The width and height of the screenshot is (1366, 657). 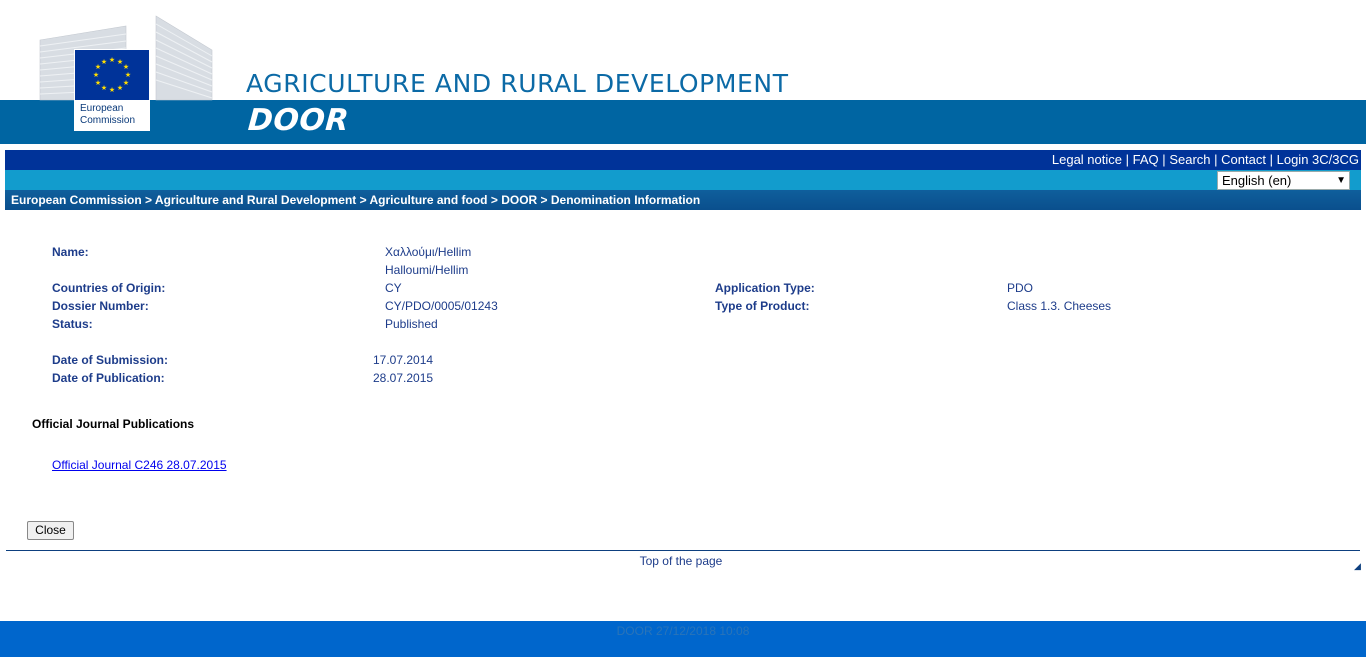 What do you see at coordinates (112, 75) in the screenshot?
I see `eu-flag-icon: ★ ★★ ★★★ ★★★ ★★★` at bounding box center [112, 75].